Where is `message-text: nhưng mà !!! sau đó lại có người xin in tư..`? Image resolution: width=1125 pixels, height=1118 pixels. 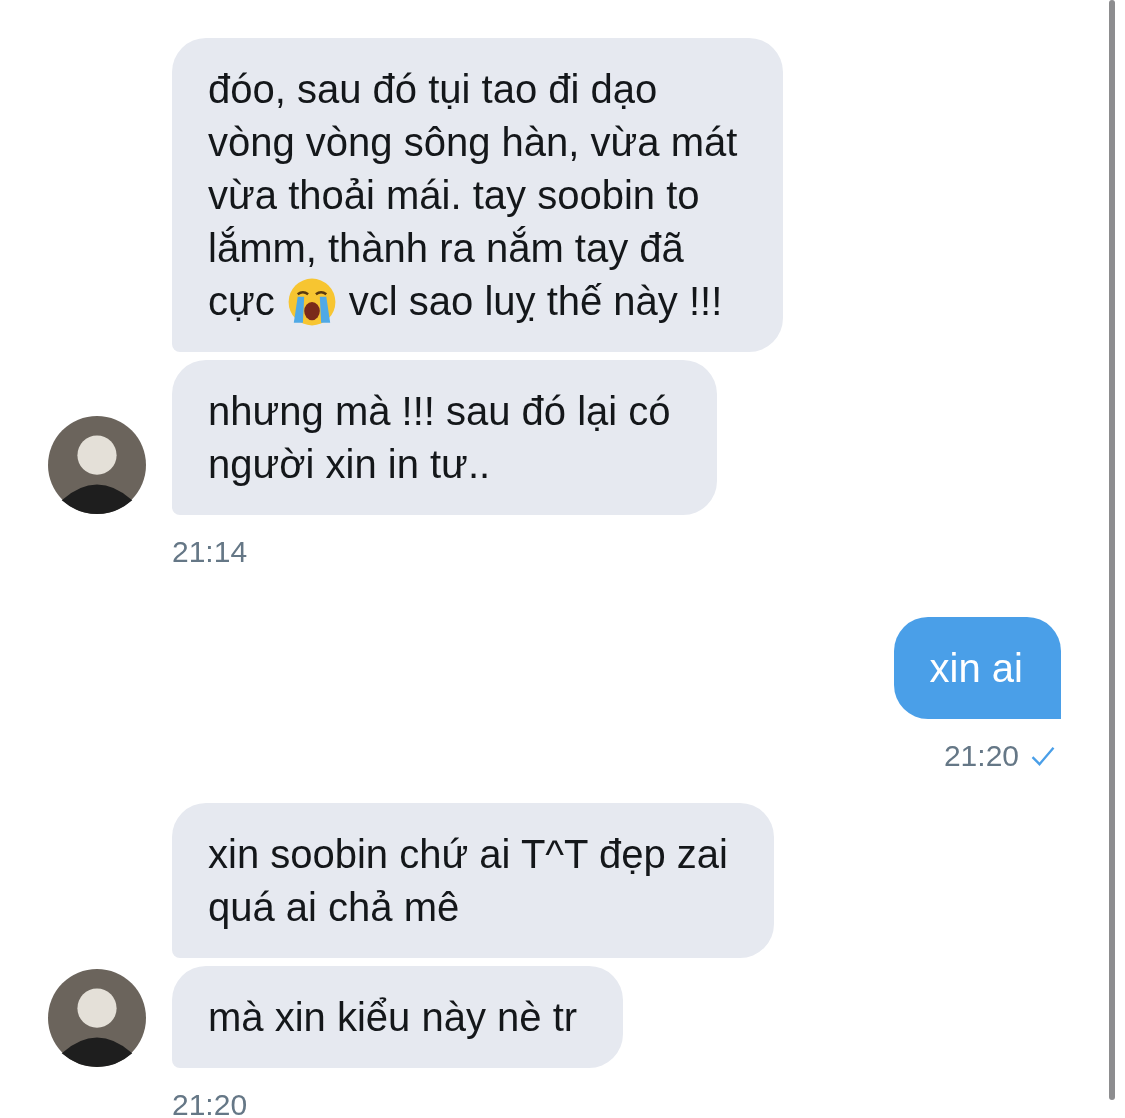 message-text: nhưng mà !!! sau đó lại có người xin in tư.. is located at coordinates (439, 438).